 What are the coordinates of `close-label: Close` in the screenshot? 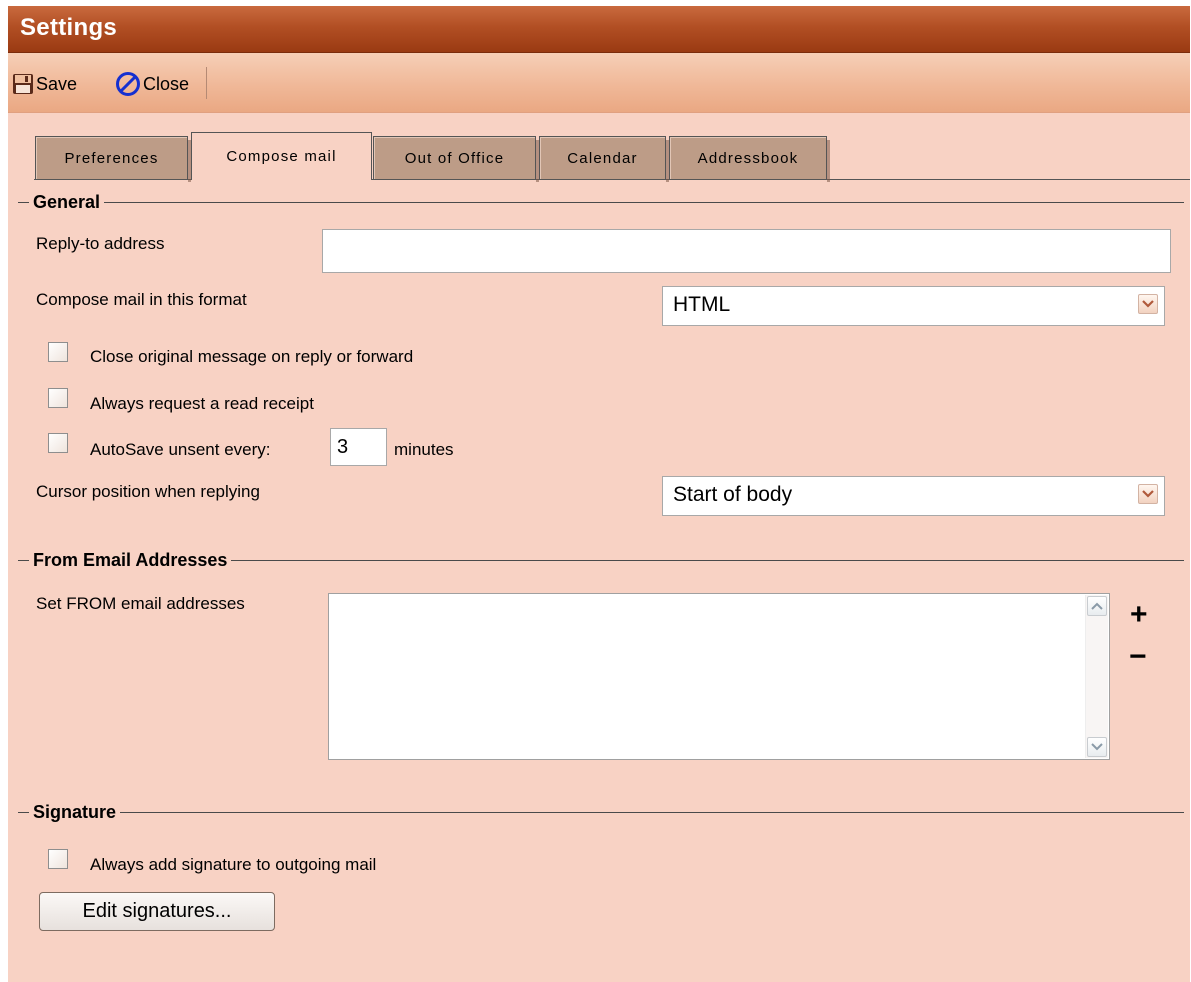 It's located at (166, 83).